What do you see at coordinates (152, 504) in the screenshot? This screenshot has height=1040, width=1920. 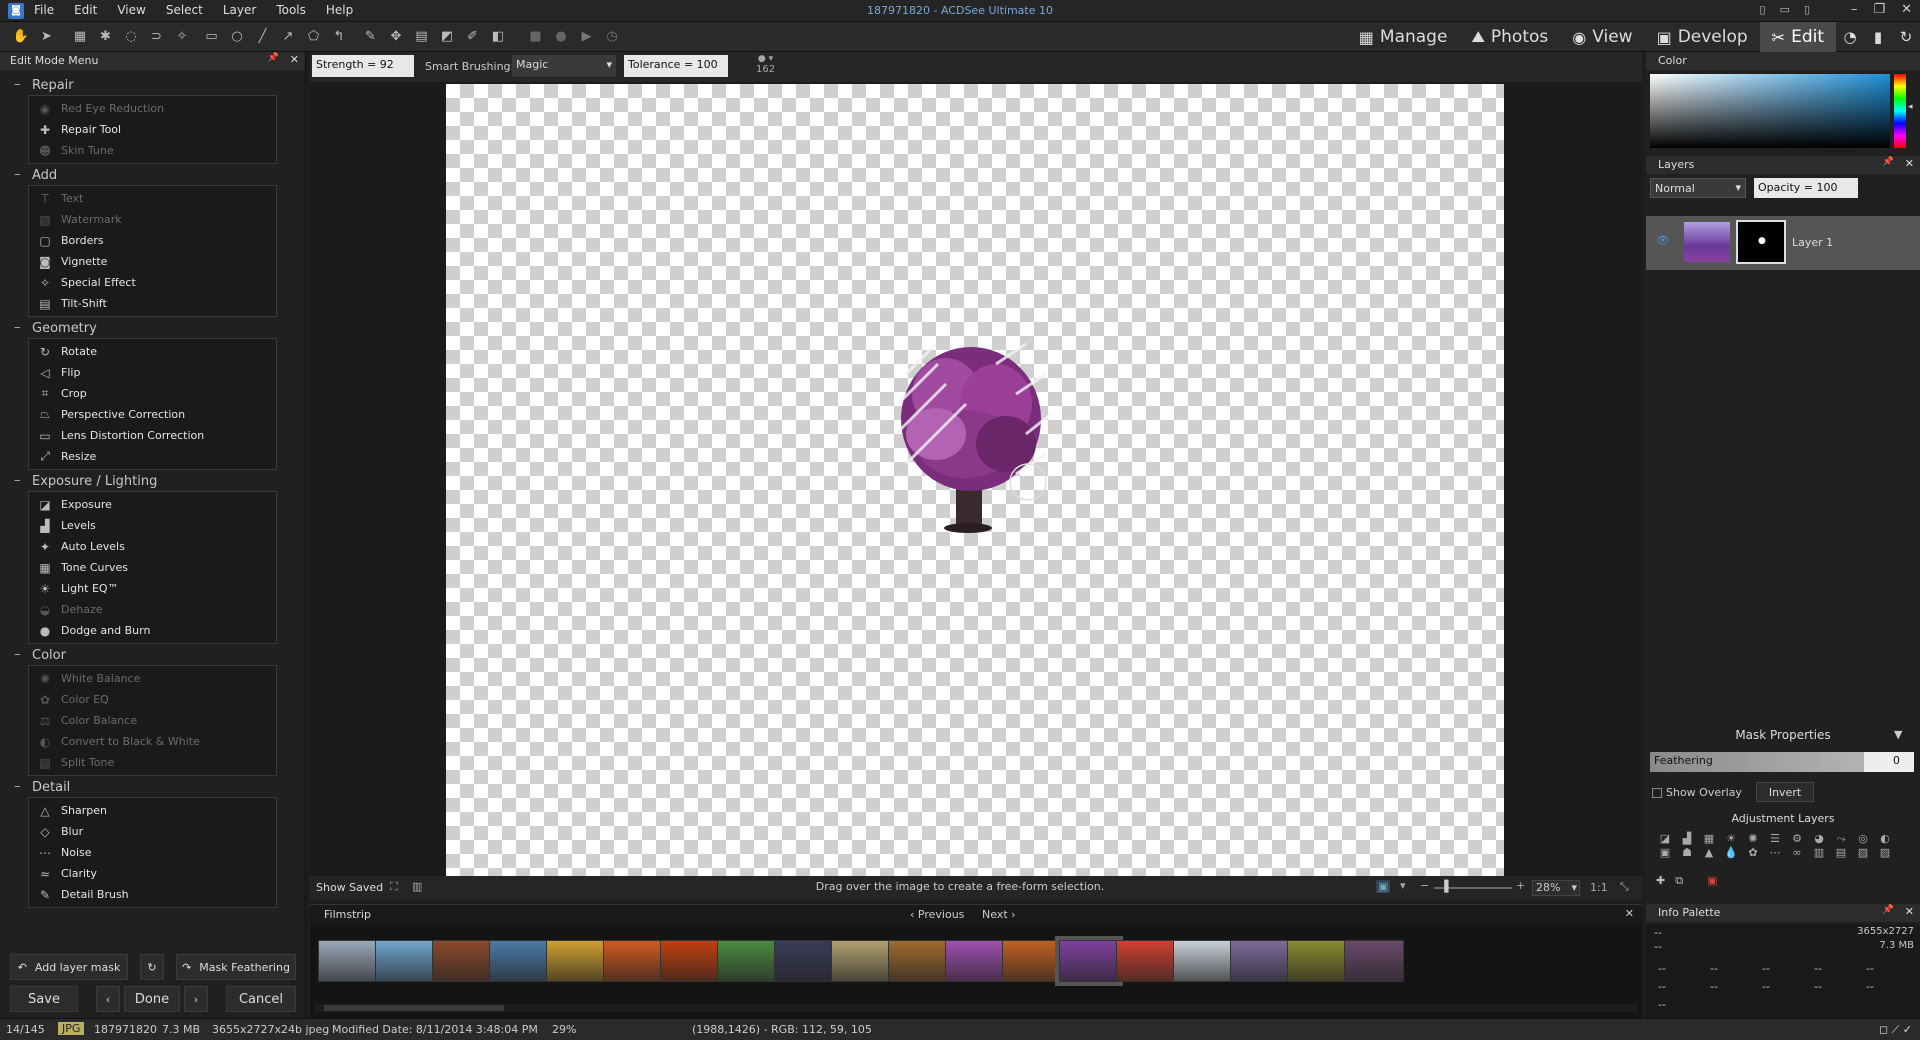 I see `edit-tool-exposure: ◪ Exposure` at bounding box center [152, 504].